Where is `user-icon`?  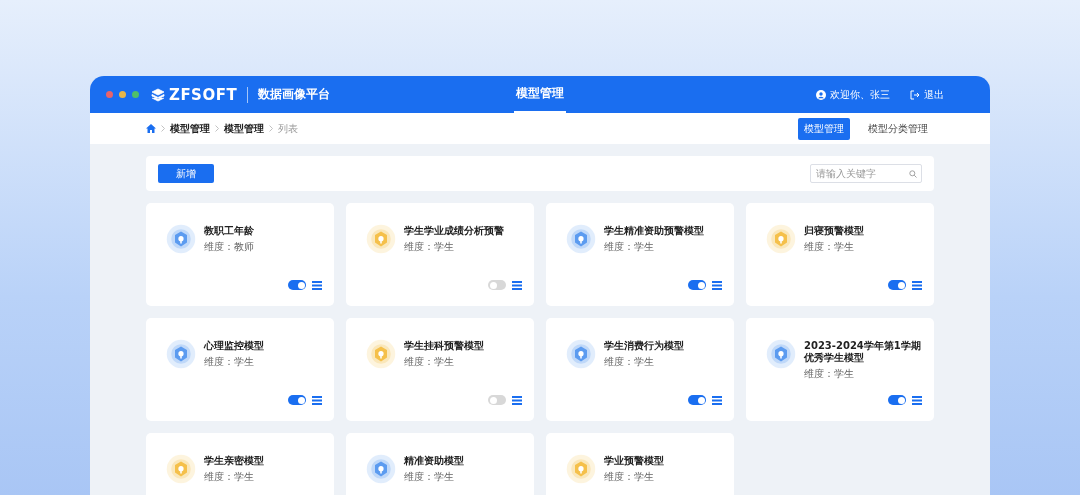
user-icon is located at coordinates (821, 94).